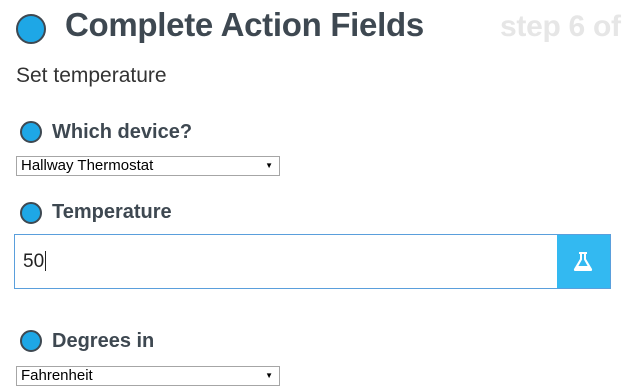 This screenshot has width=640, height=391. What do you see at coordinates (244, 24) in the screenshot?
I see `page-title: Complete Action Fields` at bounding box center [244, 24].